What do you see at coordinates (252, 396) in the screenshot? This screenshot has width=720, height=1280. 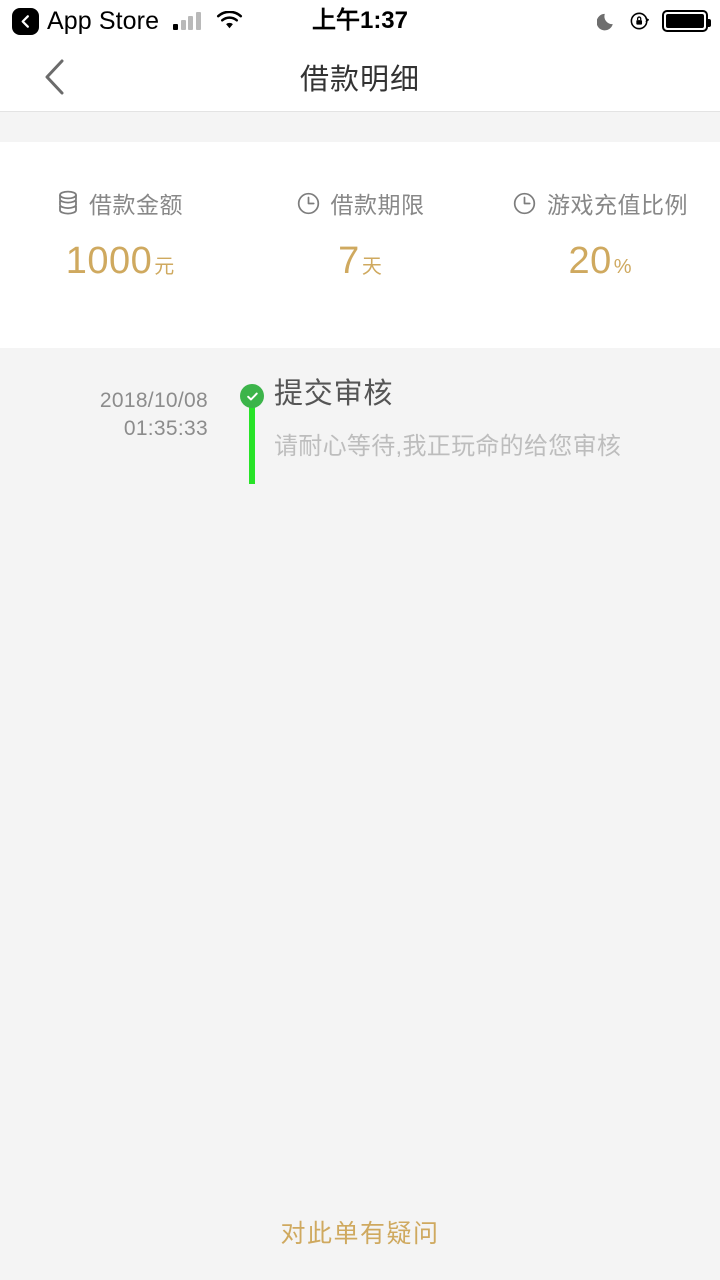 I see `check-circle-icon` at bounding box center [252, 396].